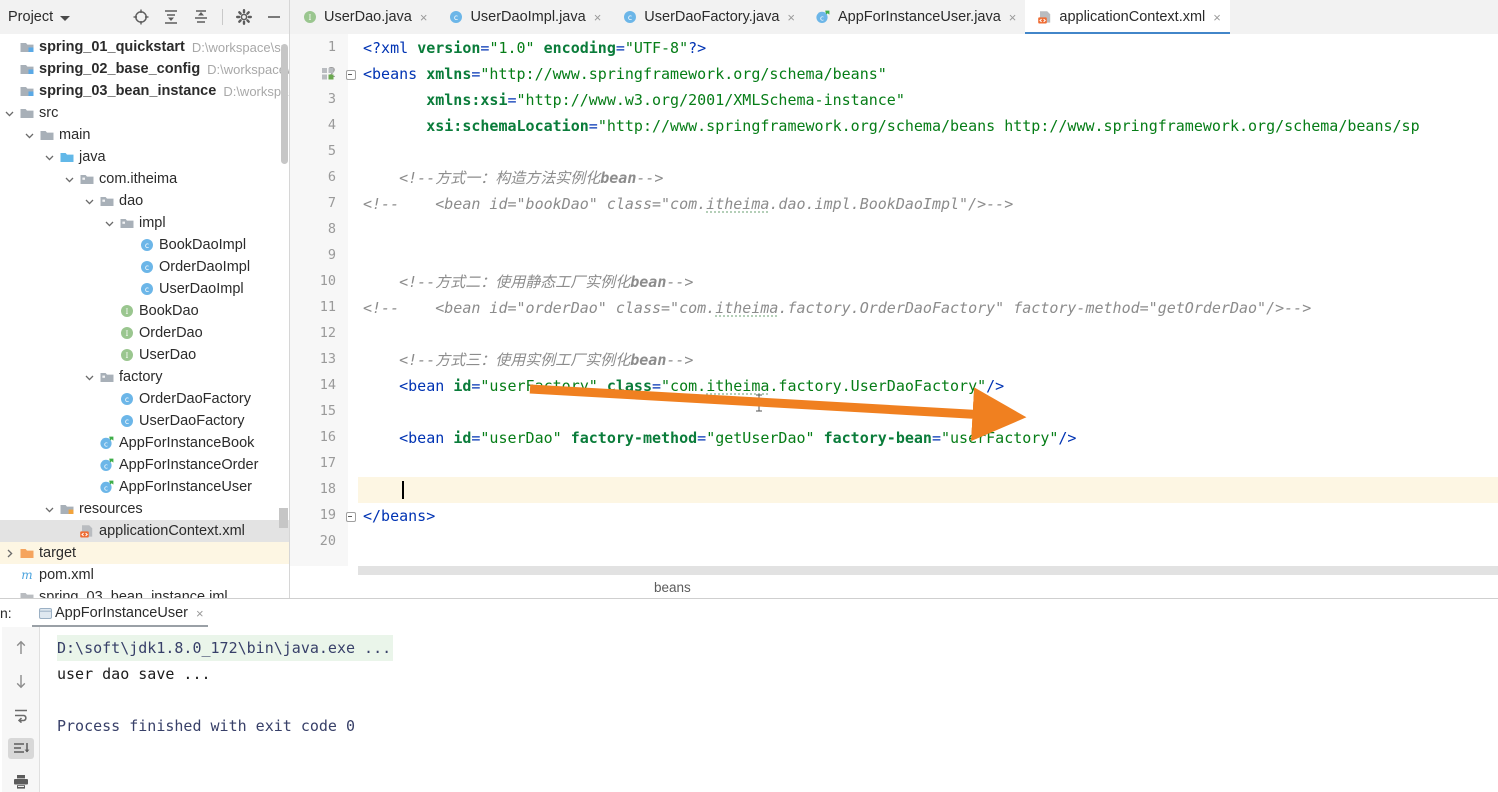 This screenshot has height=792, width=1498. Describe the element at coordinates (106, 377) in the screenshot. I see `package-icon` at that location.